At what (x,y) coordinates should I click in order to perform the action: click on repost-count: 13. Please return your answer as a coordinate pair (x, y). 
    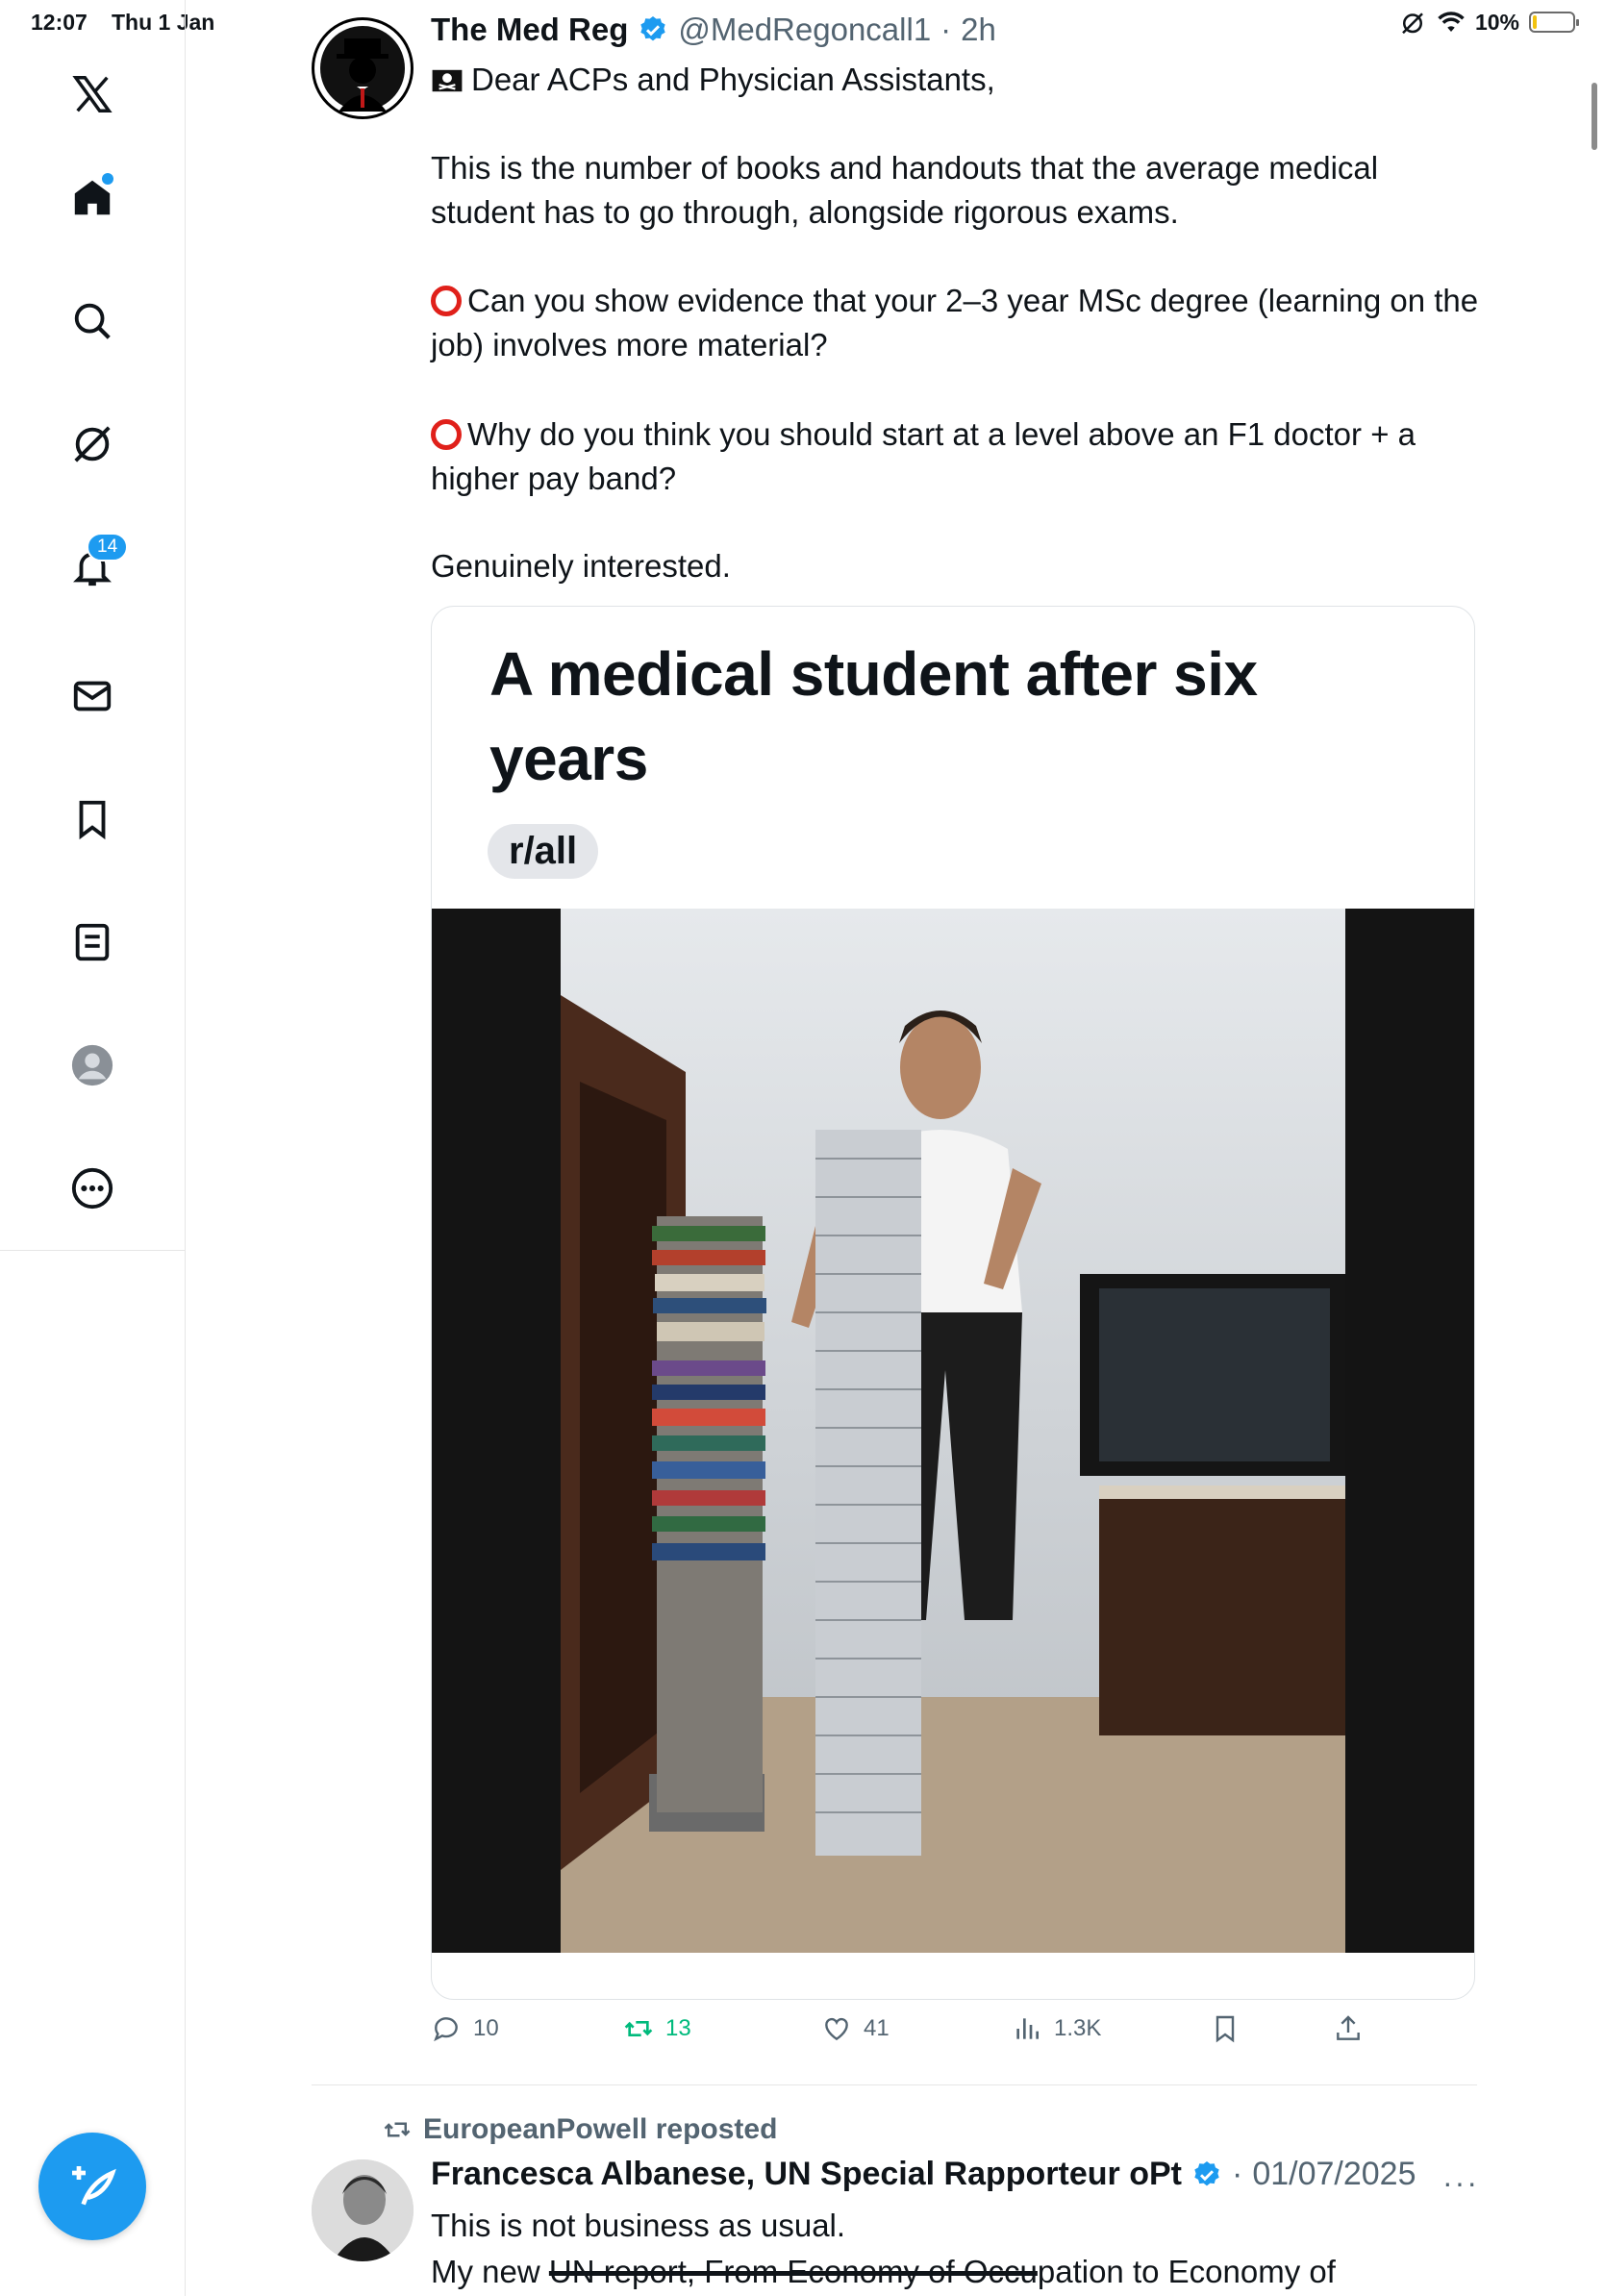
    Looking at the image, I should click on (678, 2028).